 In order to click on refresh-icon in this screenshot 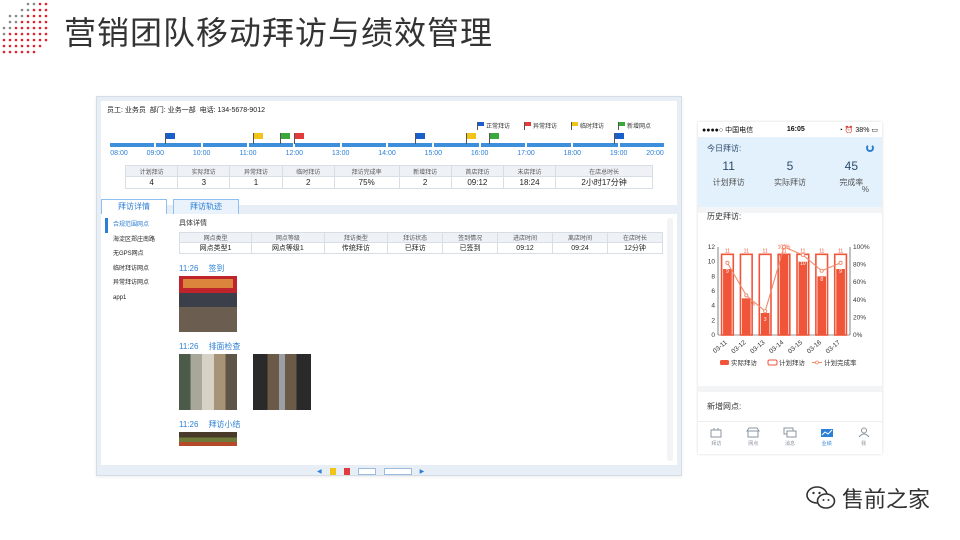, I will do `click(870, 148)`.